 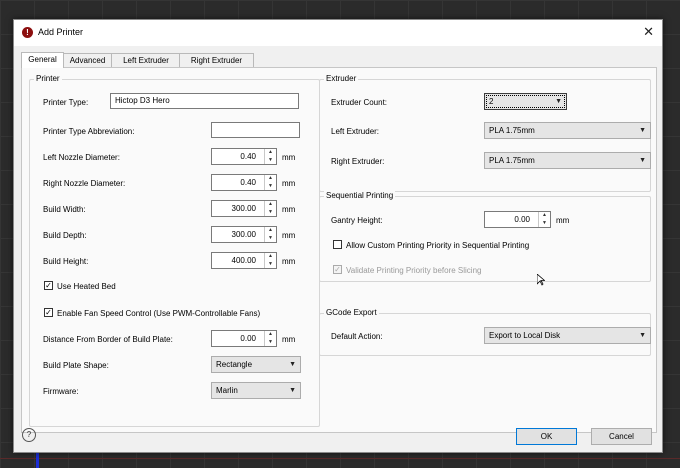 I want to click on heated-bed-checkbox: ✓, so click(x=48, y=285).